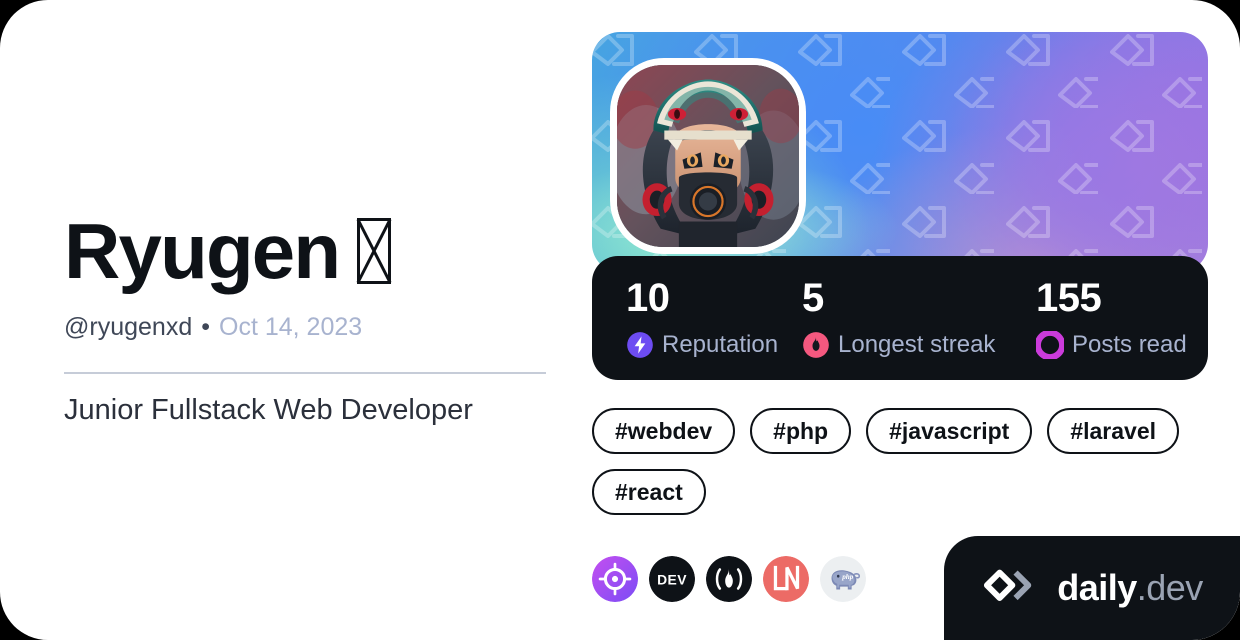 The width and height of the screenshot is (1240, 640). Describe the element at coordinates (919, 329) in the screenshot. I see `stat-longest-streak: 5 Longest streak` at that location.